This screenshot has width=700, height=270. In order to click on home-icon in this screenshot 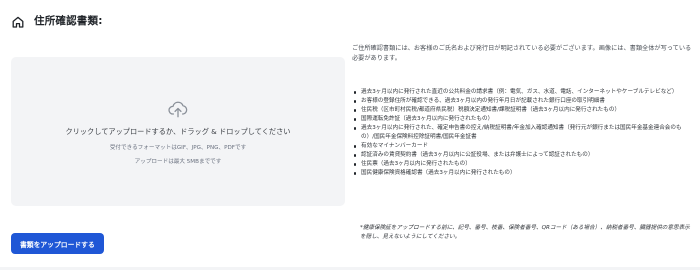, I will do `click(18, 21)`.